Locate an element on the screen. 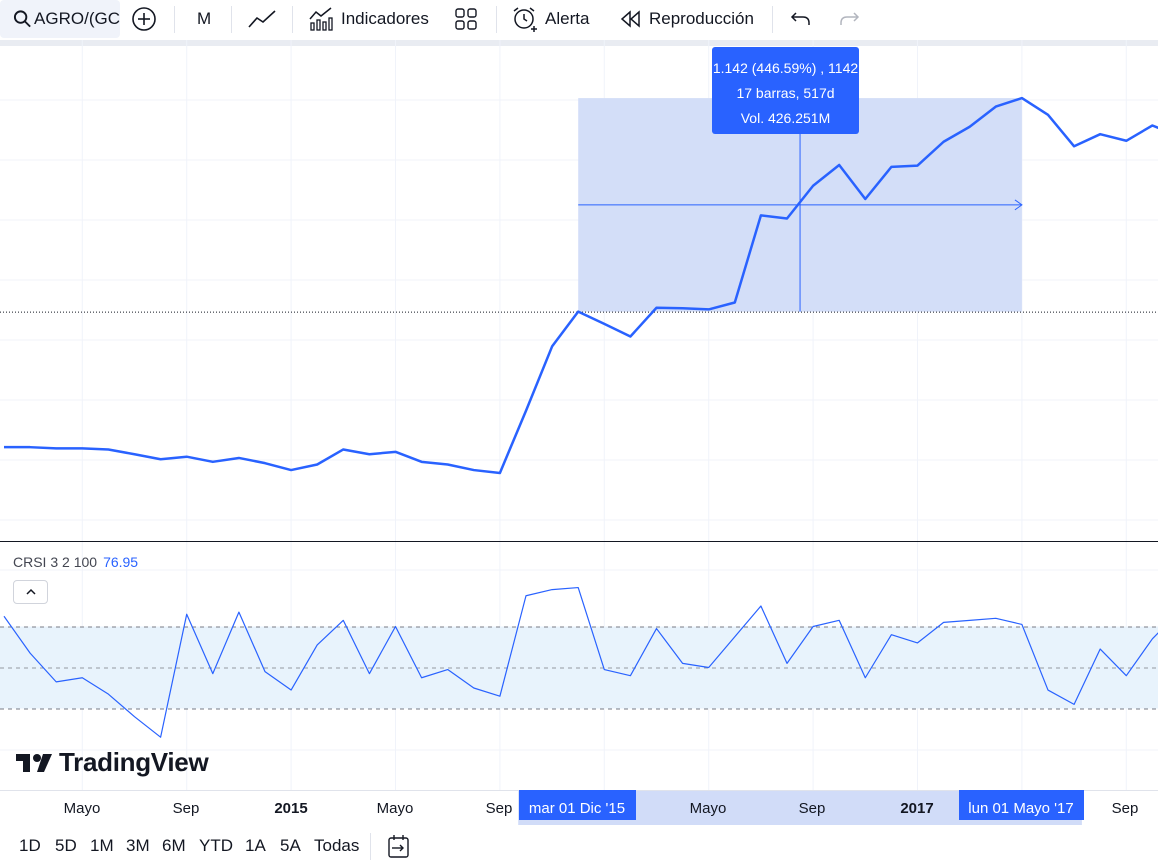  measure-volume-text: Vol. 426.251M is located at coordinates (785, 118).